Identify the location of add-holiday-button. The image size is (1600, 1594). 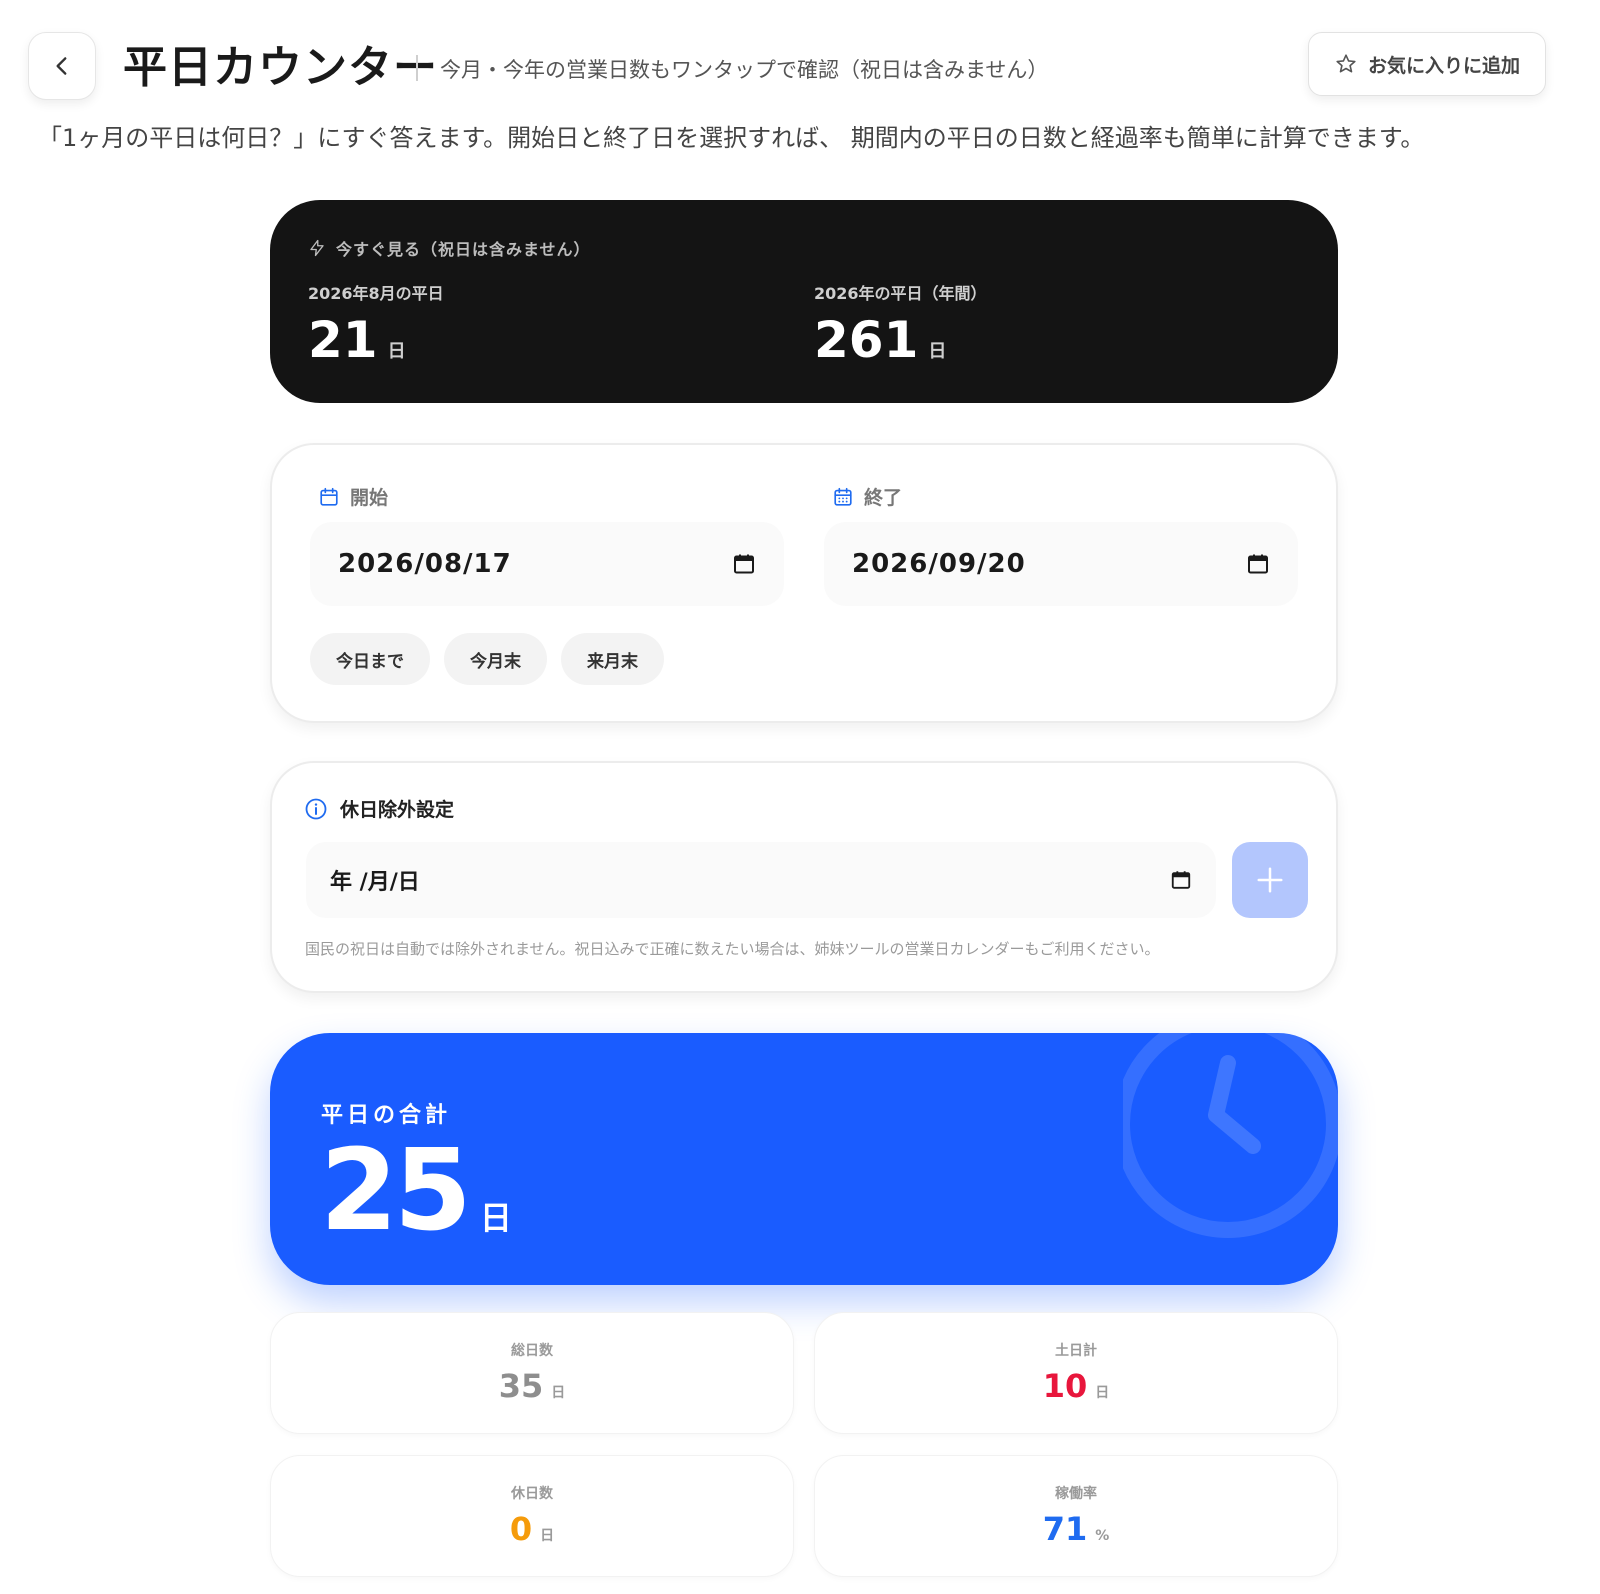
(1270, 880).